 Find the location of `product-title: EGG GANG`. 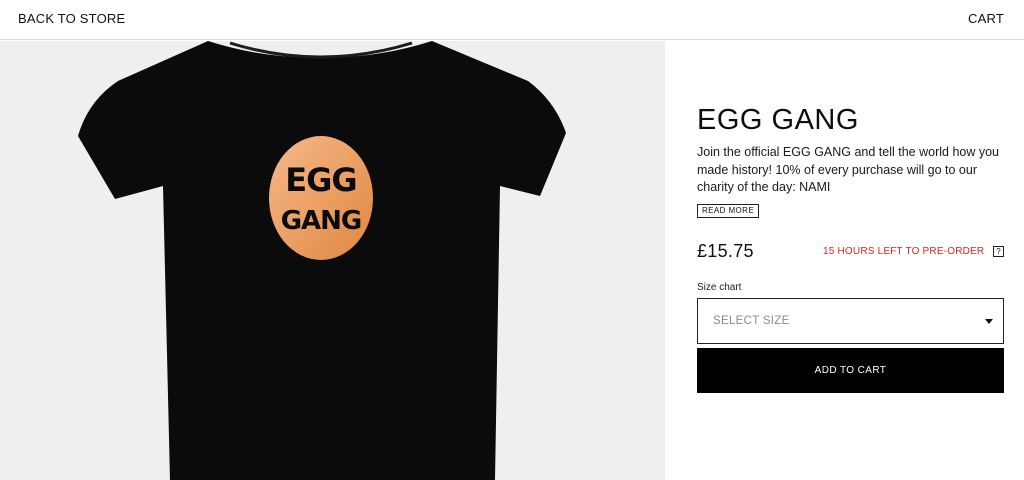

product-title: EGG GANG is located at coordinates (778, 120).